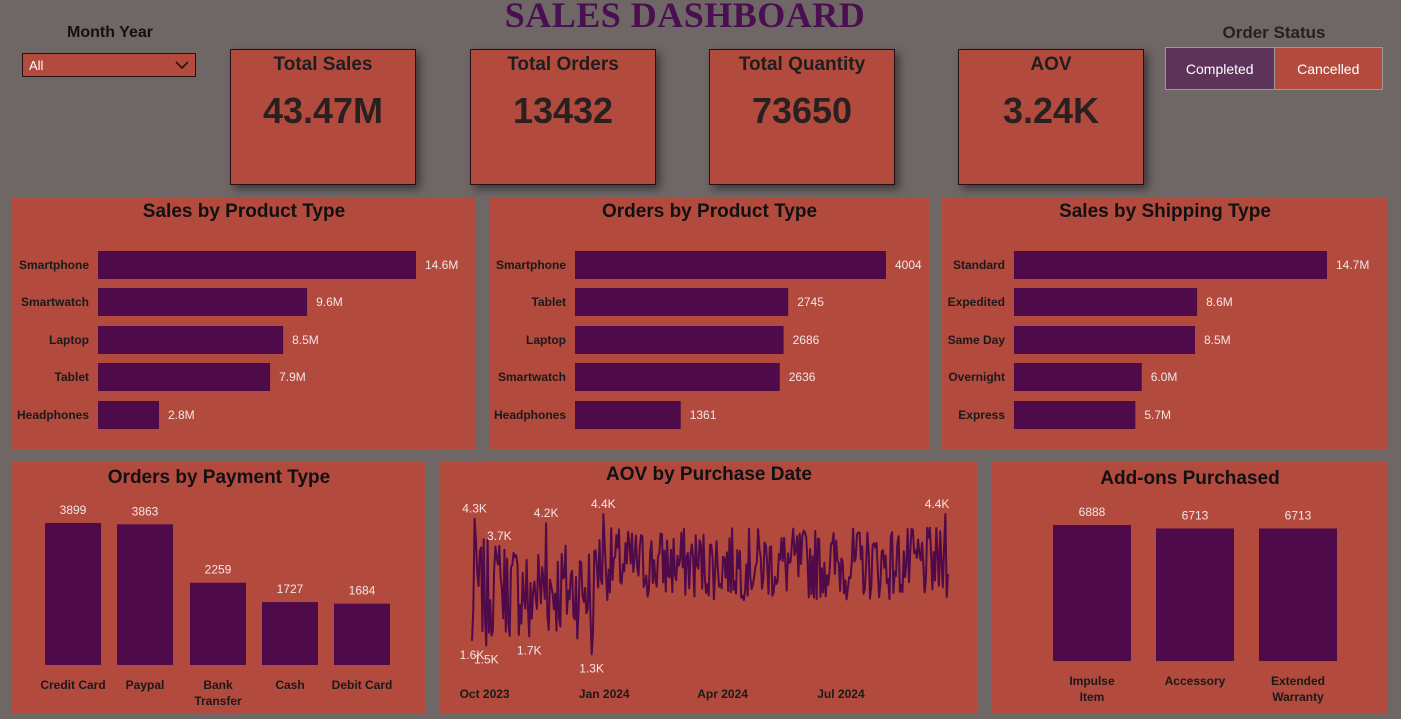  I want to click on category-label: Accessory, so click(1195, 681).